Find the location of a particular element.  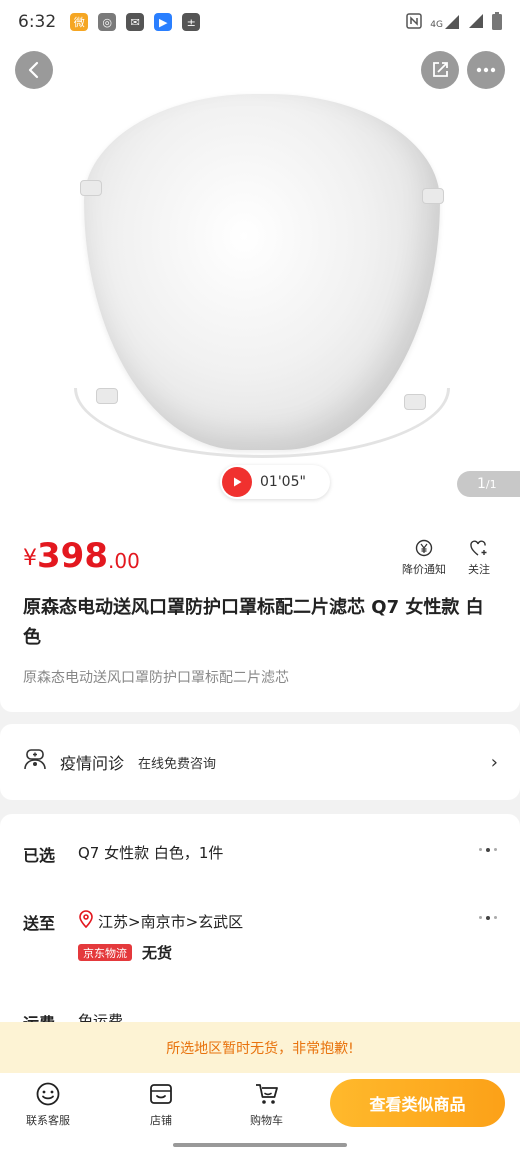

store-button: 店铺 is located at coordinates (161, 1104).